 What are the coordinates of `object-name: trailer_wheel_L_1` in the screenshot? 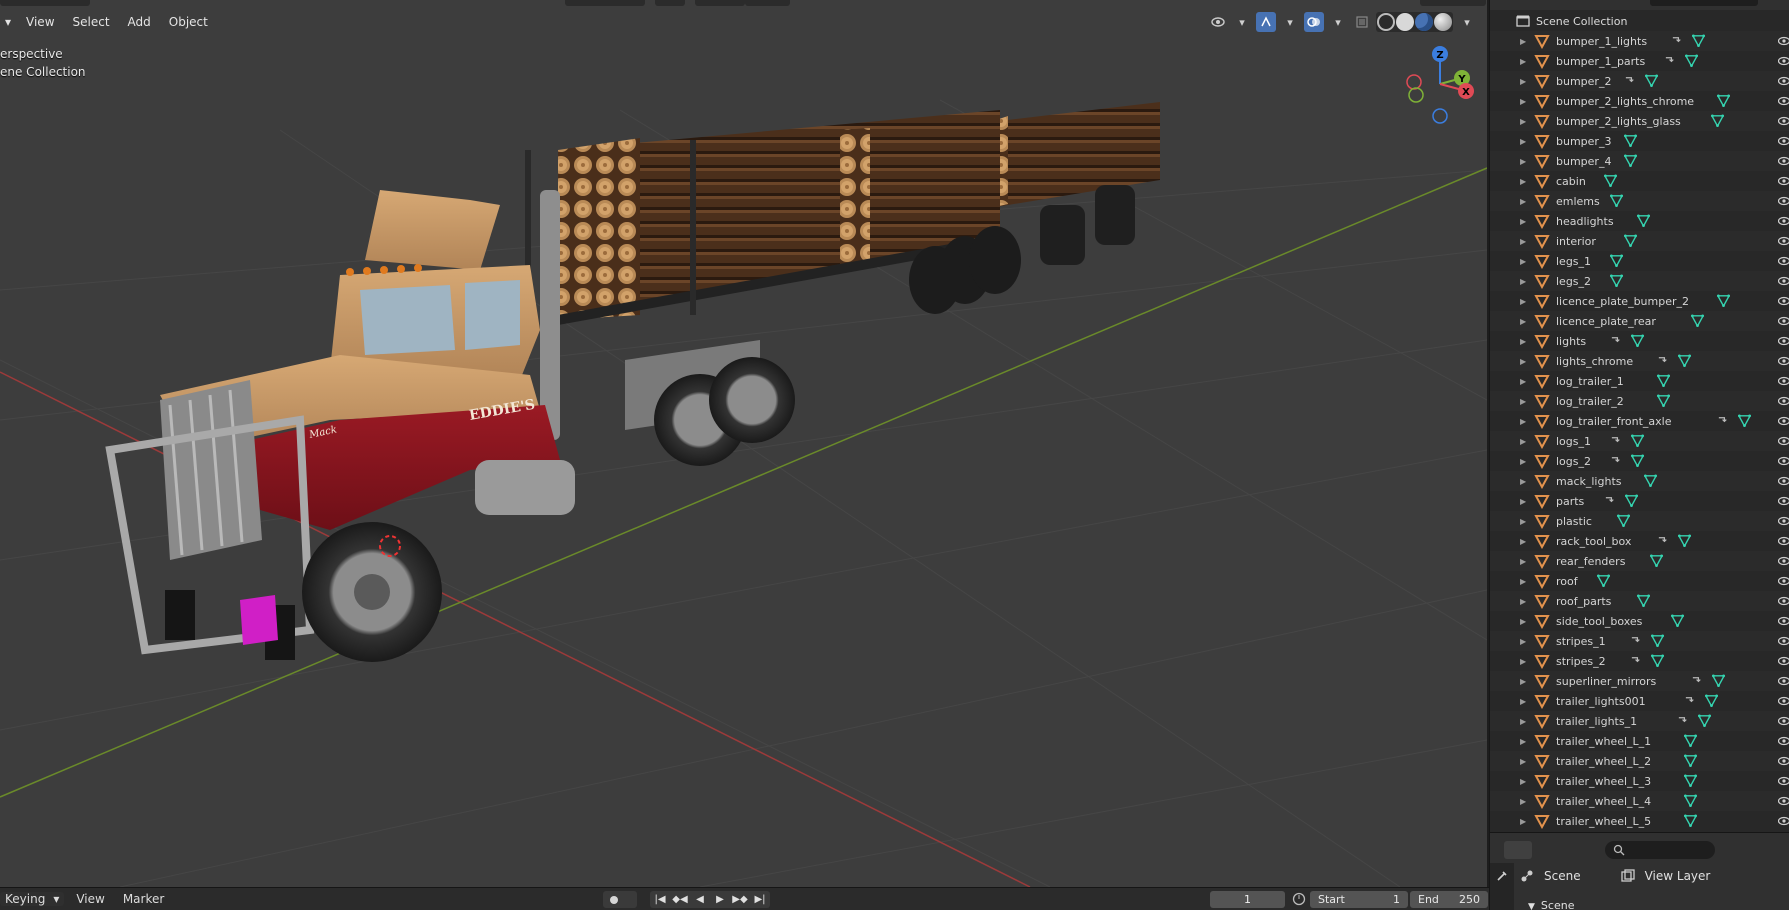 It's located at (1603, 741).